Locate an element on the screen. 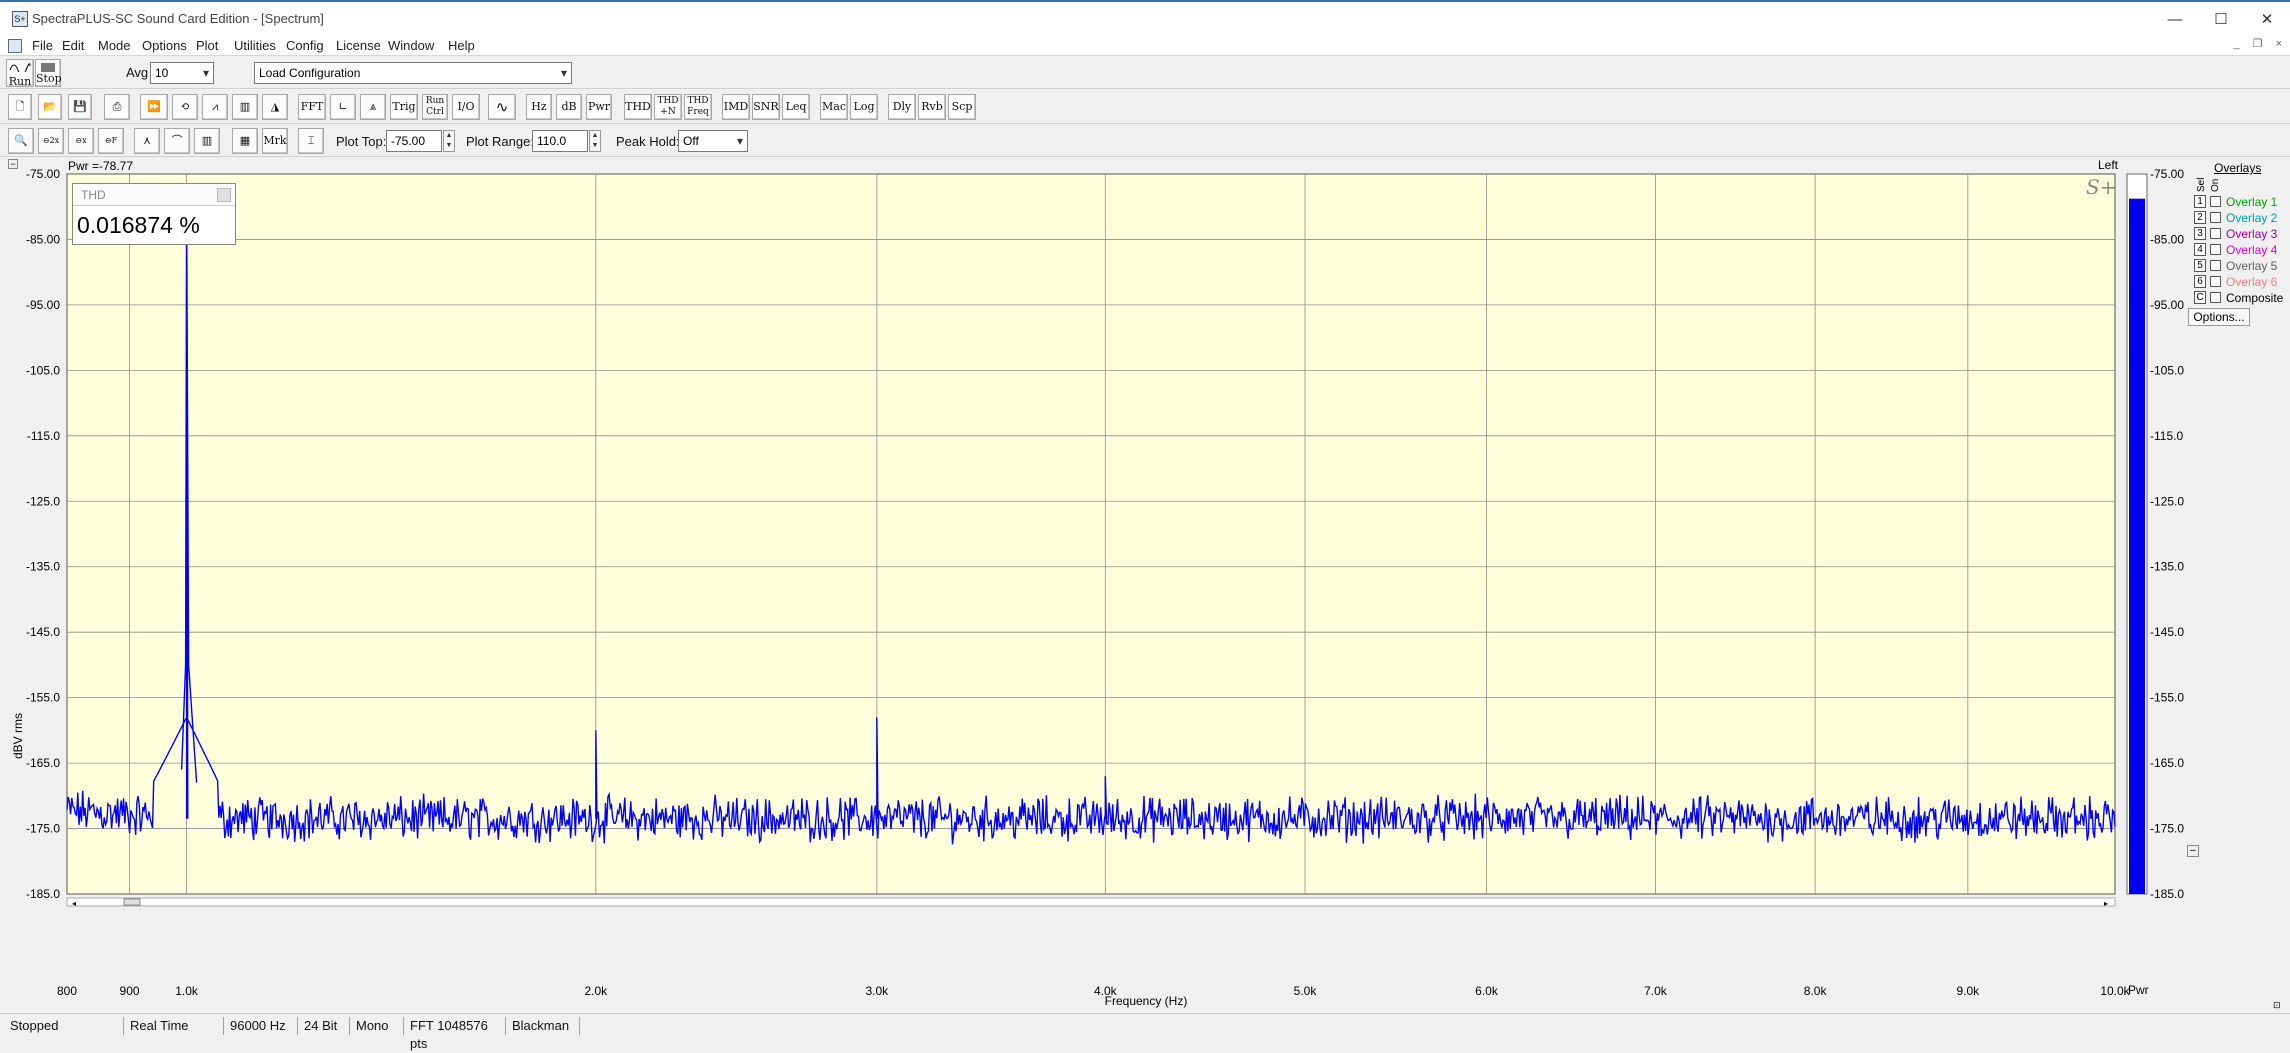  spectrogram-icon: ▥ is located at coordinates (245, 107).